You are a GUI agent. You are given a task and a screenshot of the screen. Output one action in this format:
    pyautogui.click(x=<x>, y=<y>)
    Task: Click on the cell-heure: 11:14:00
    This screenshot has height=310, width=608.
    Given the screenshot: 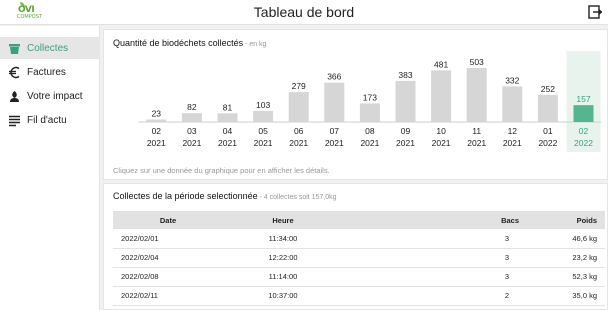 What is the action you would take?
    pyautogui.click(x=283, y=277)
    